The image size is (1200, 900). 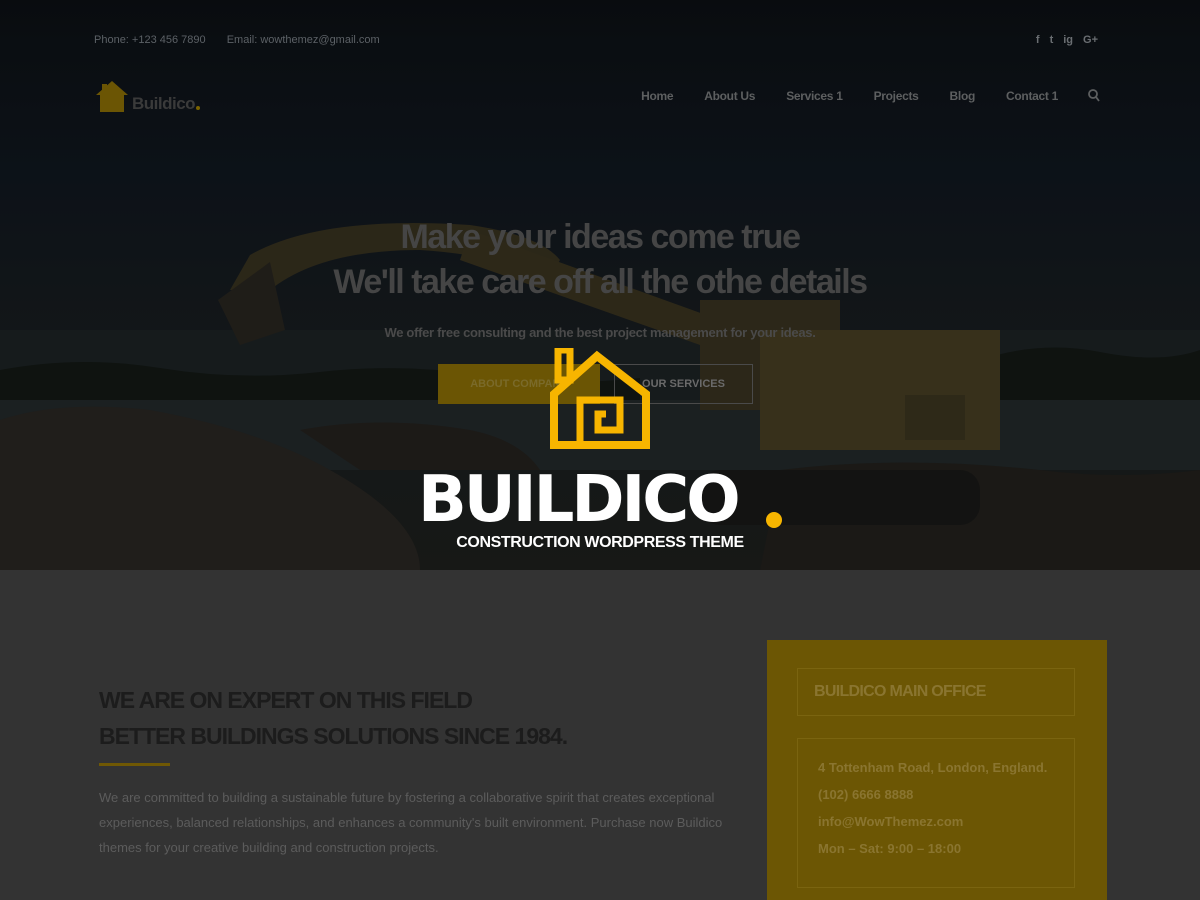 I want to click on nav-contact: Contact 1, so click(x=1032, y=96).